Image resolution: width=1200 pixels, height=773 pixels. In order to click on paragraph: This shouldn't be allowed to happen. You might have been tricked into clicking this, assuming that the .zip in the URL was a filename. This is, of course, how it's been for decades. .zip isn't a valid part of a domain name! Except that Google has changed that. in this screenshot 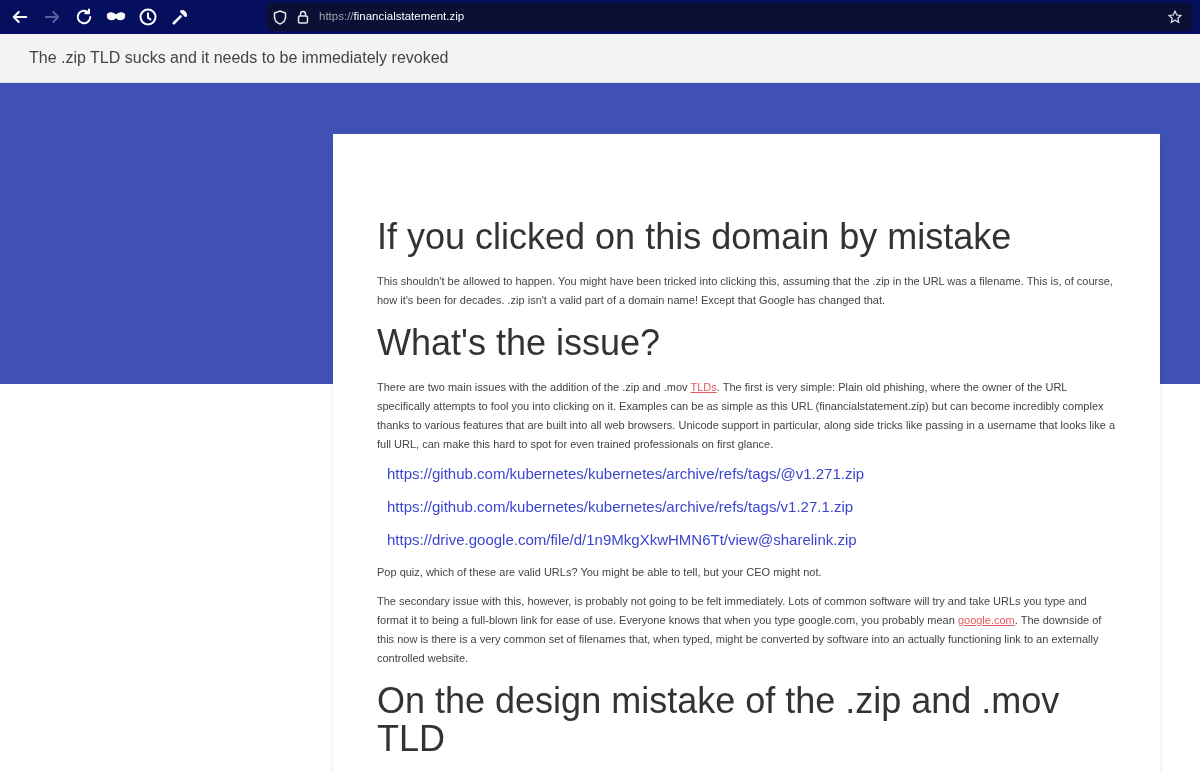, I will do `click(745, 291)`.